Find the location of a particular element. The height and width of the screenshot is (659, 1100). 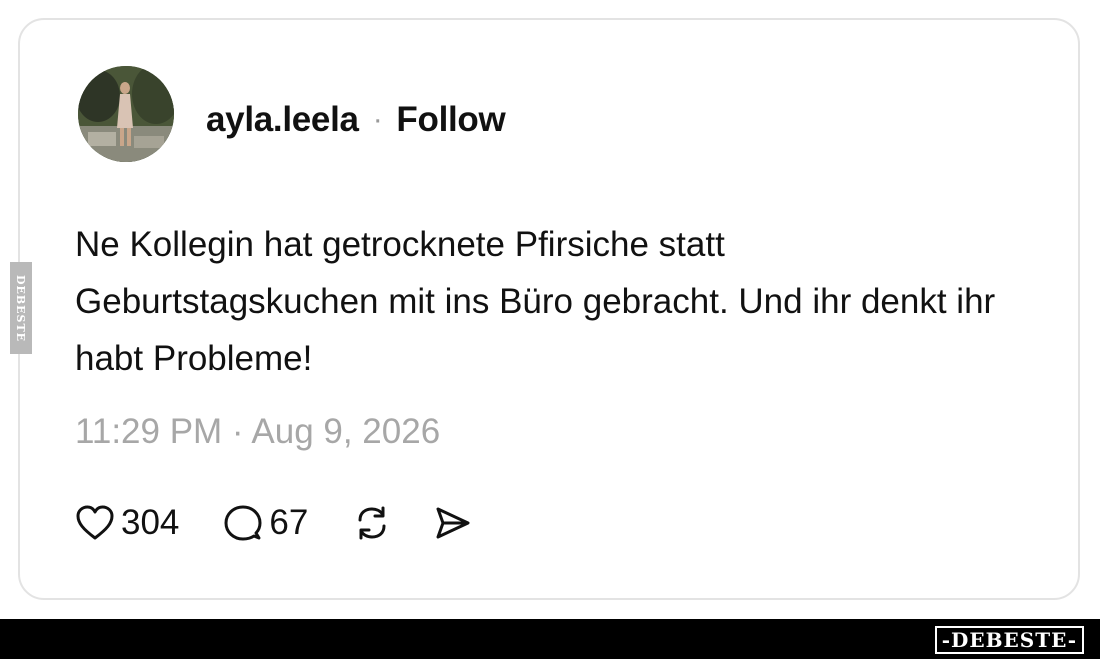

side-watermark-label: DEBESTE is located at coordinates (21, 308).